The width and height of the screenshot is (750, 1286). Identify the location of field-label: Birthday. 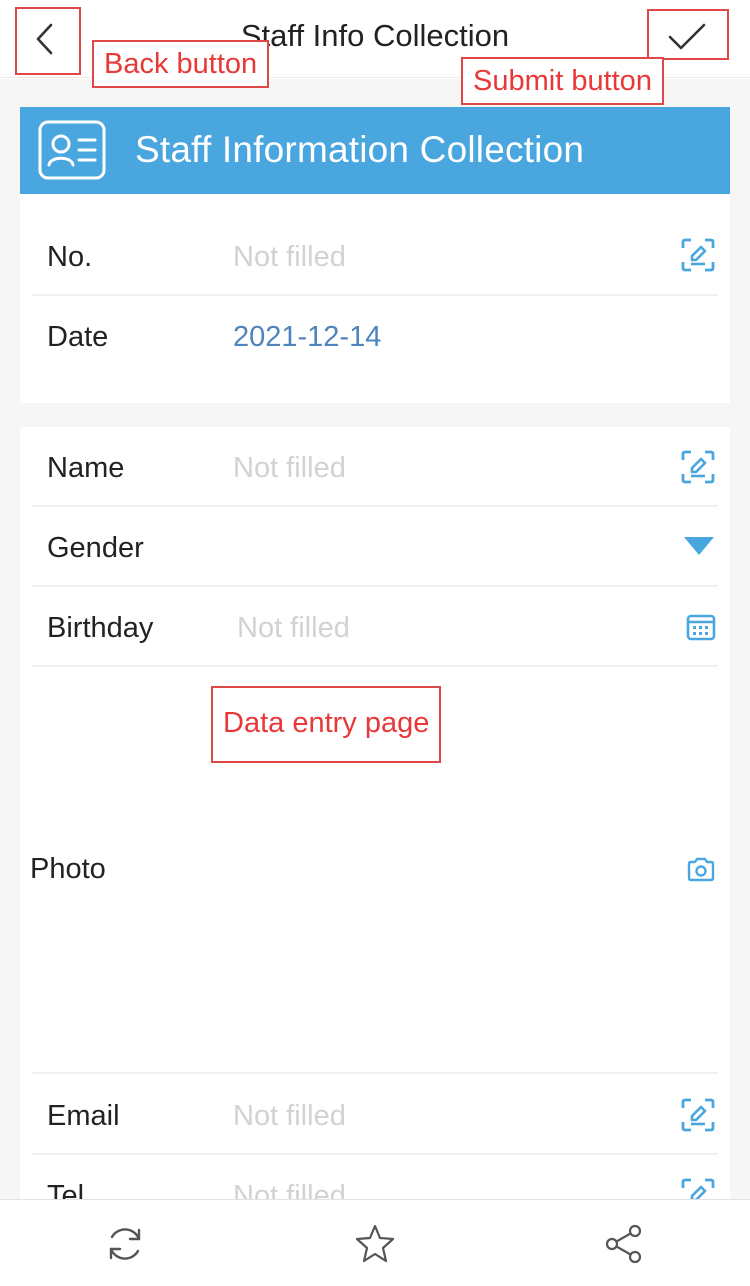
(100, 628).